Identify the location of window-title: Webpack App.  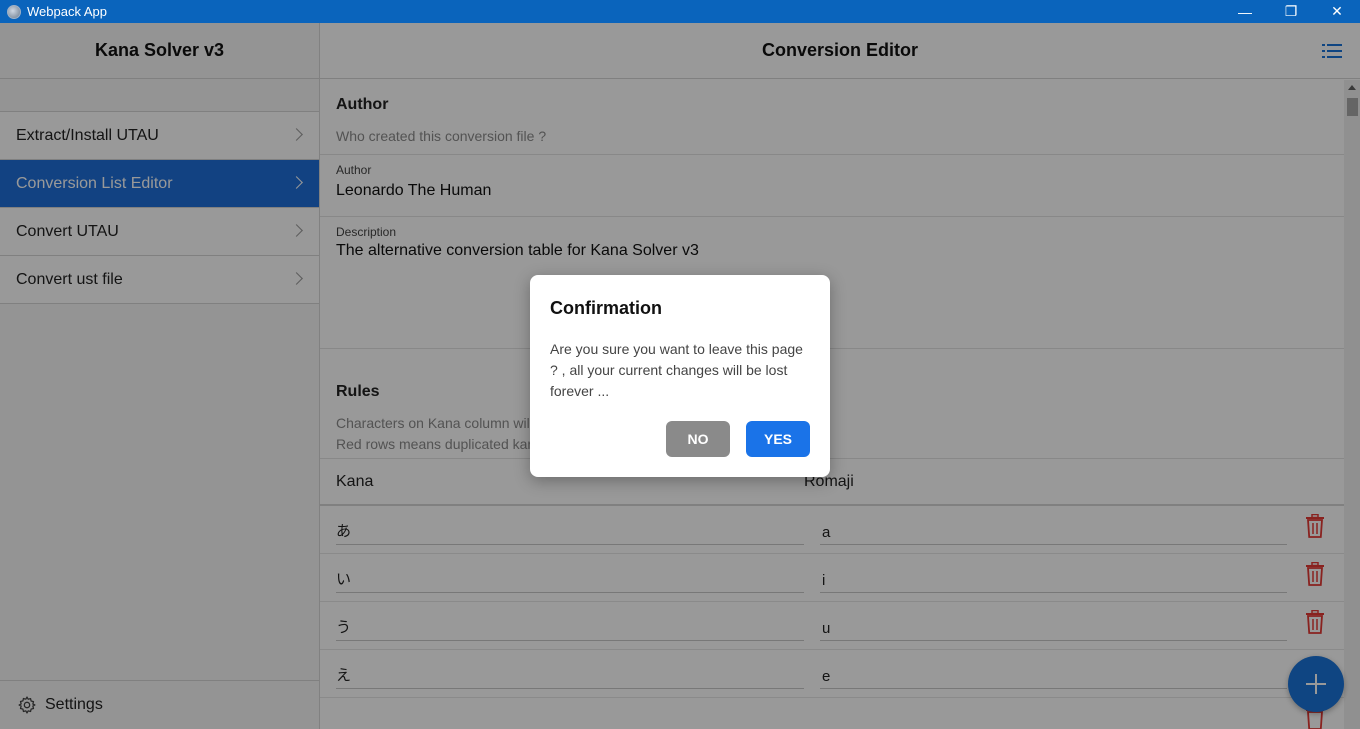
(67, 11).